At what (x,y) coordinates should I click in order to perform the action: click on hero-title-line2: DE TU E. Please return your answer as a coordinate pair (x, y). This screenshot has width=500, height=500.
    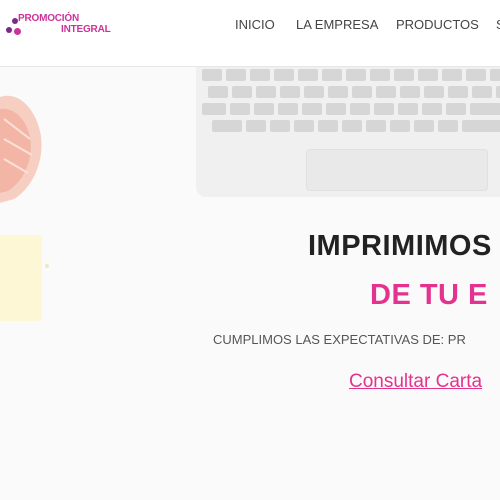
    Looking at the image, I should click on (429, 295).